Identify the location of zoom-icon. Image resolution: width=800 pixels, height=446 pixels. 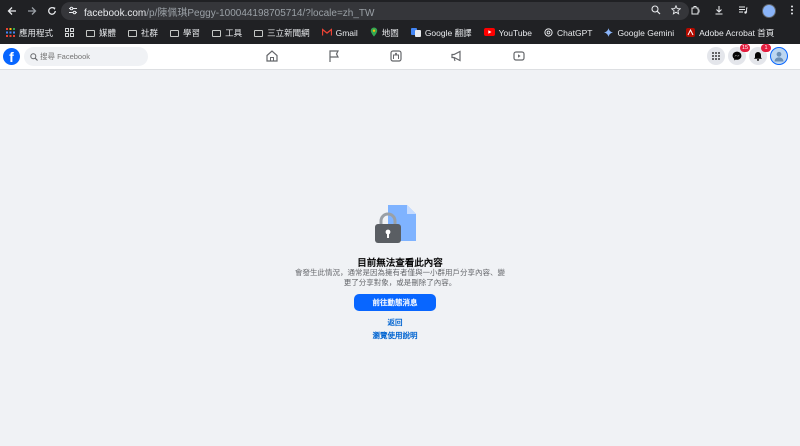
(656, 11).